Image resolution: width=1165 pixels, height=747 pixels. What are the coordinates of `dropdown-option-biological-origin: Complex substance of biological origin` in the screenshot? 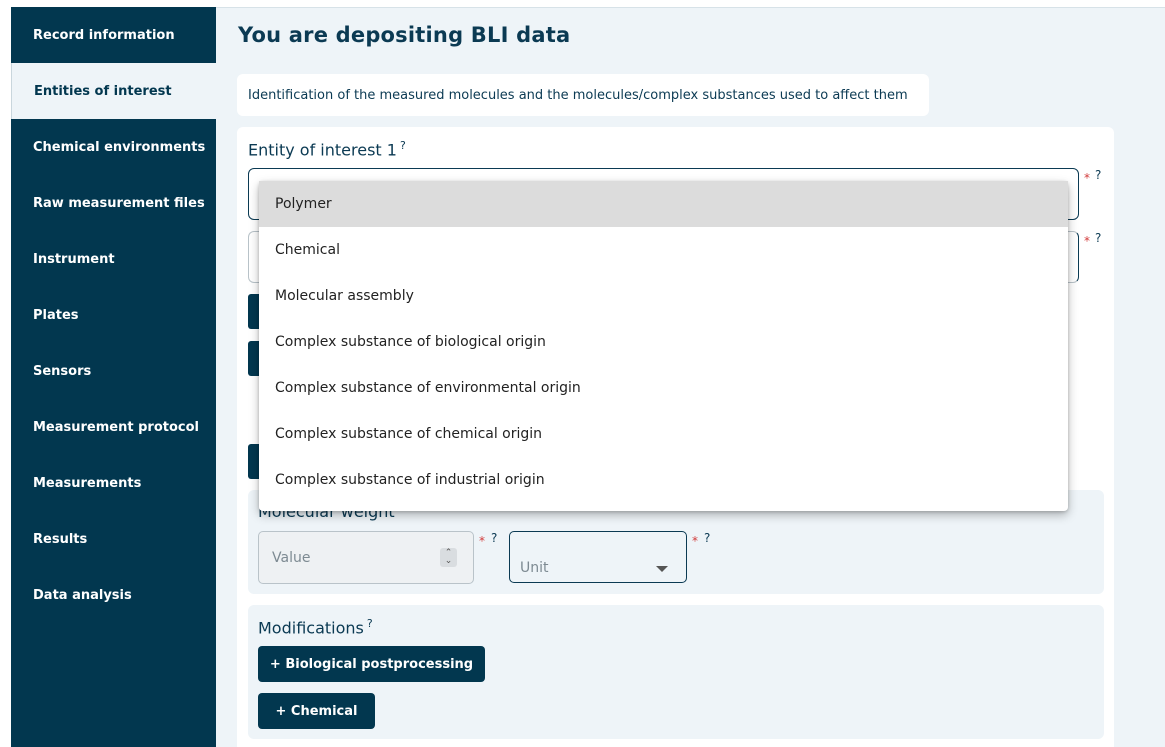 It's located at (663, 342).